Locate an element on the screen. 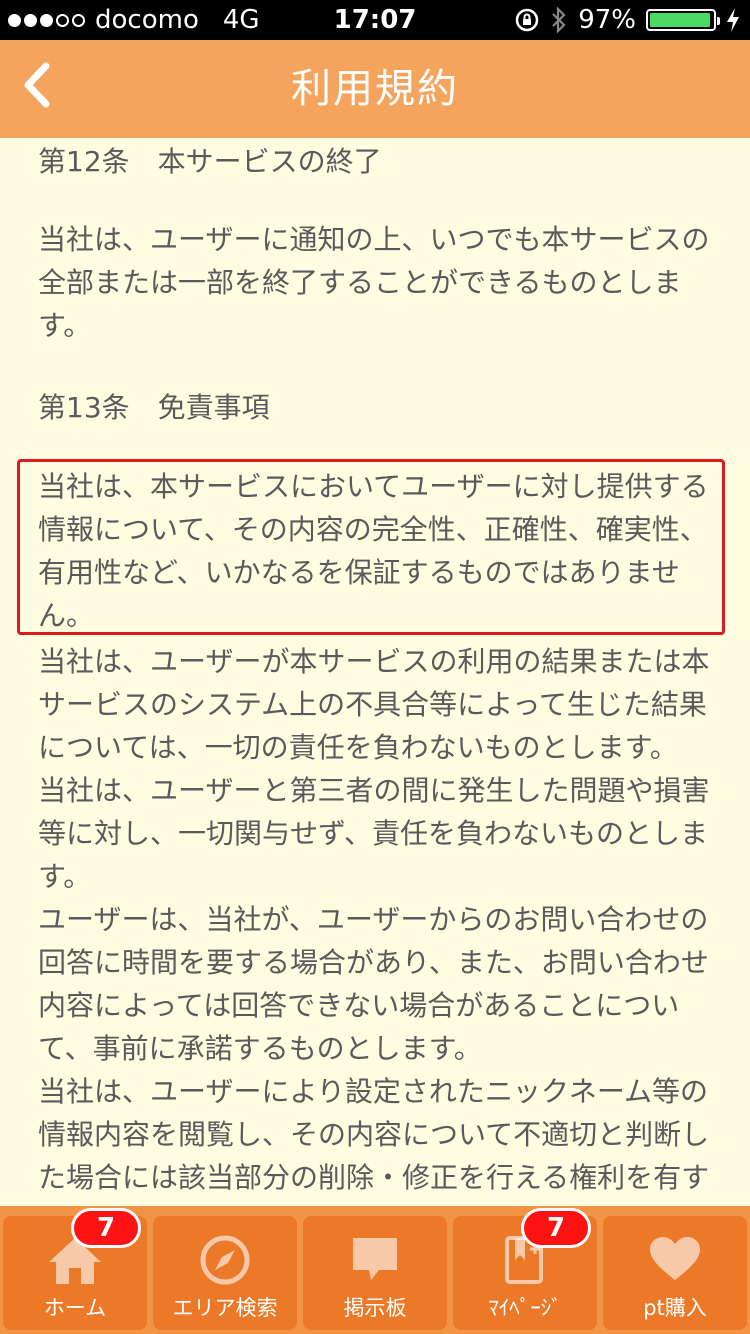 Image resolution: width=750 pixels, height=1334 pixels. tab-point-purchase: pt購入 is located at coordinates (675, 1273).